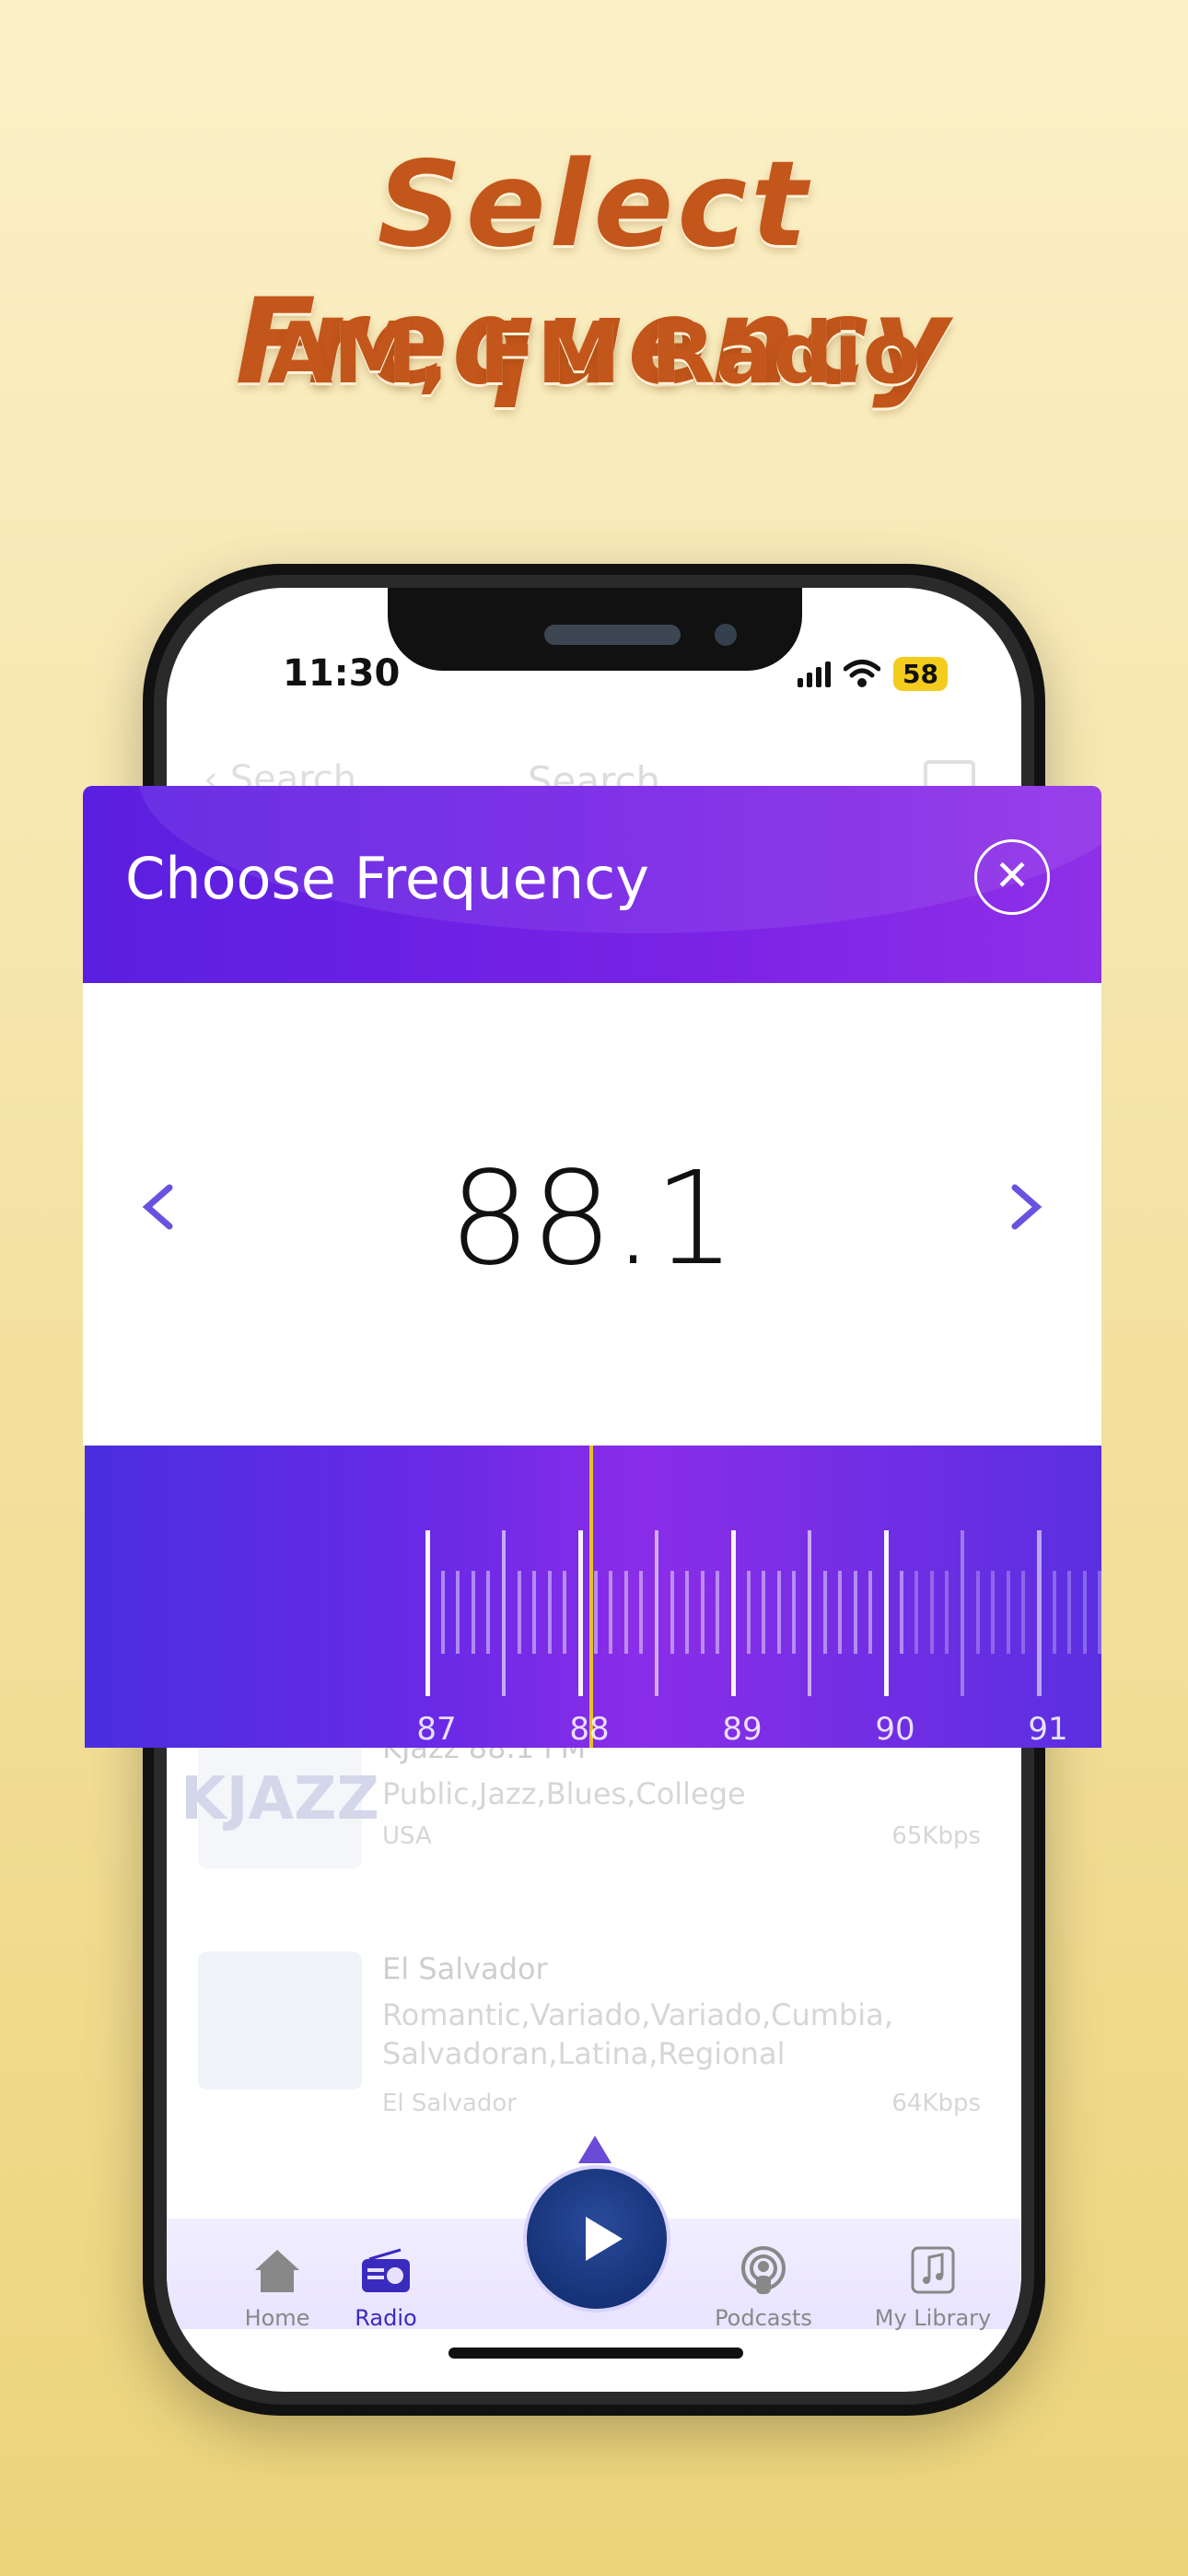 This screenshot has height=2576, width=1188. I want to click on station-country: El Salvador, so click(449, 2103).